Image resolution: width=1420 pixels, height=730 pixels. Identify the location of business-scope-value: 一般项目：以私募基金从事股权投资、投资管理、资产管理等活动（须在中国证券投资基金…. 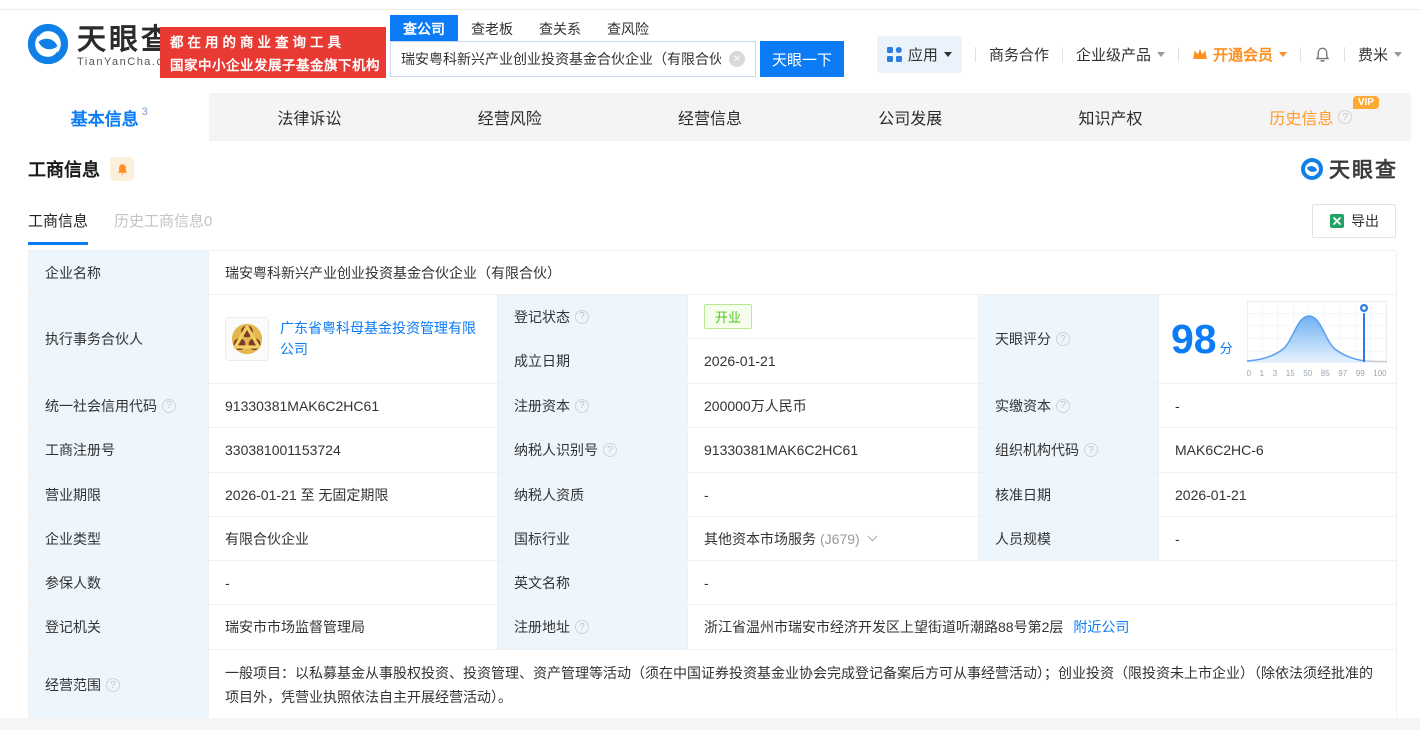
(803, 685).